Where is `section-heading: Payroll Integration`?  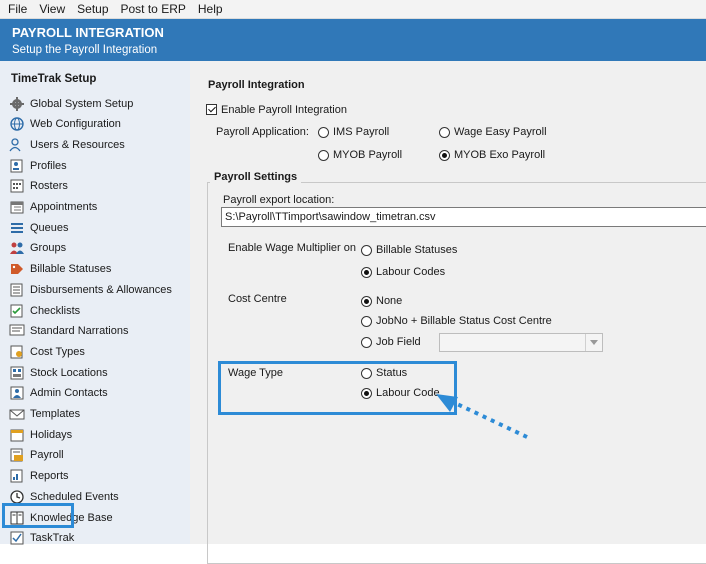 section-heading: Payroll Integration is located at coordinates (256, 85).